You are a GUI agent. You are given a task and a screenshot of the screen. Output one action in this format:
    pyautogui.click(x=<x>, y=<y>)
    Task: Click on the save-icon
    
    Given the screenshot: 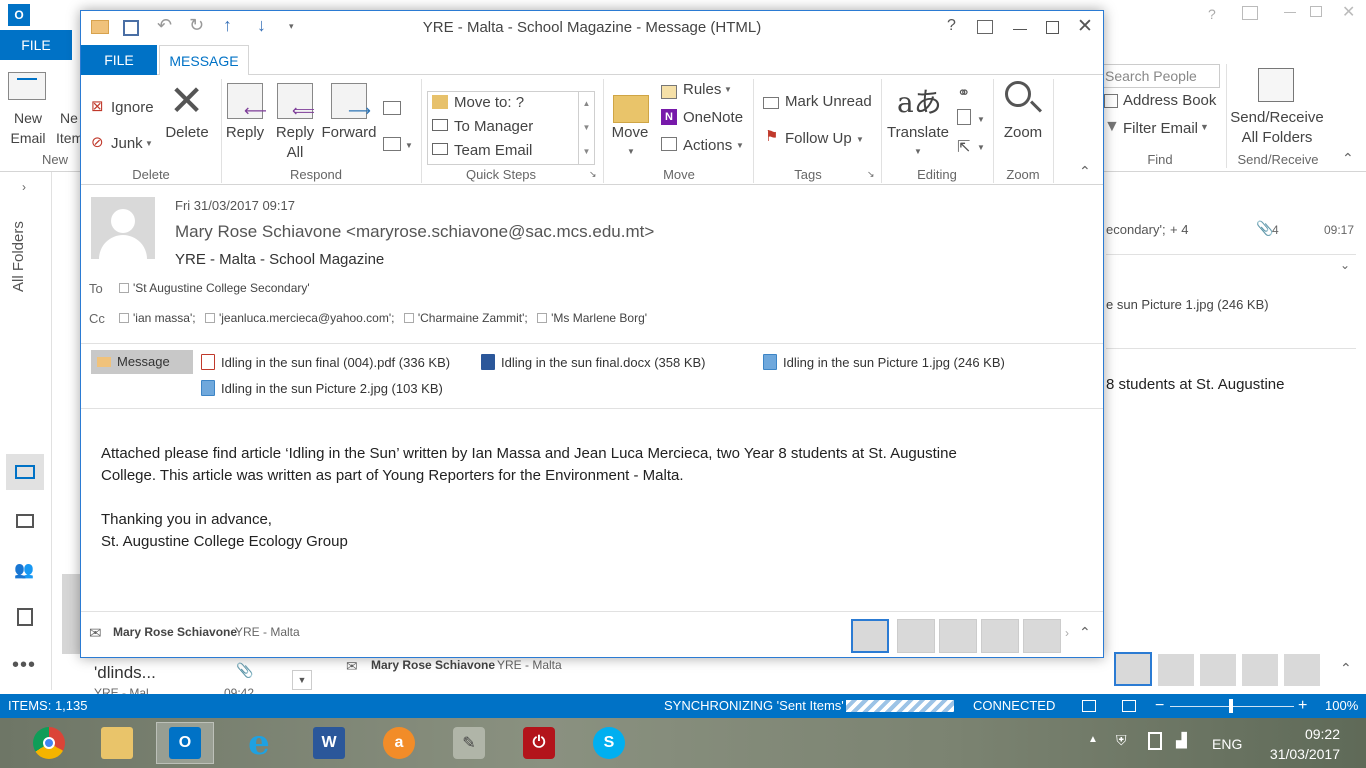 What is the action you would take?
    pyautogui.click(x=131, y=28)
    